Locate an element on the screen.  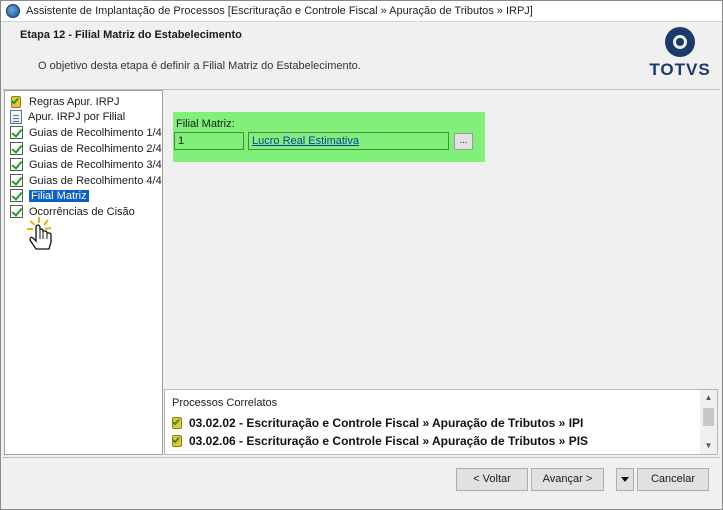
tree-item-apur-irpj-por-filial: Apur. IRPJ por Filial is located at coordinates (67, 116).